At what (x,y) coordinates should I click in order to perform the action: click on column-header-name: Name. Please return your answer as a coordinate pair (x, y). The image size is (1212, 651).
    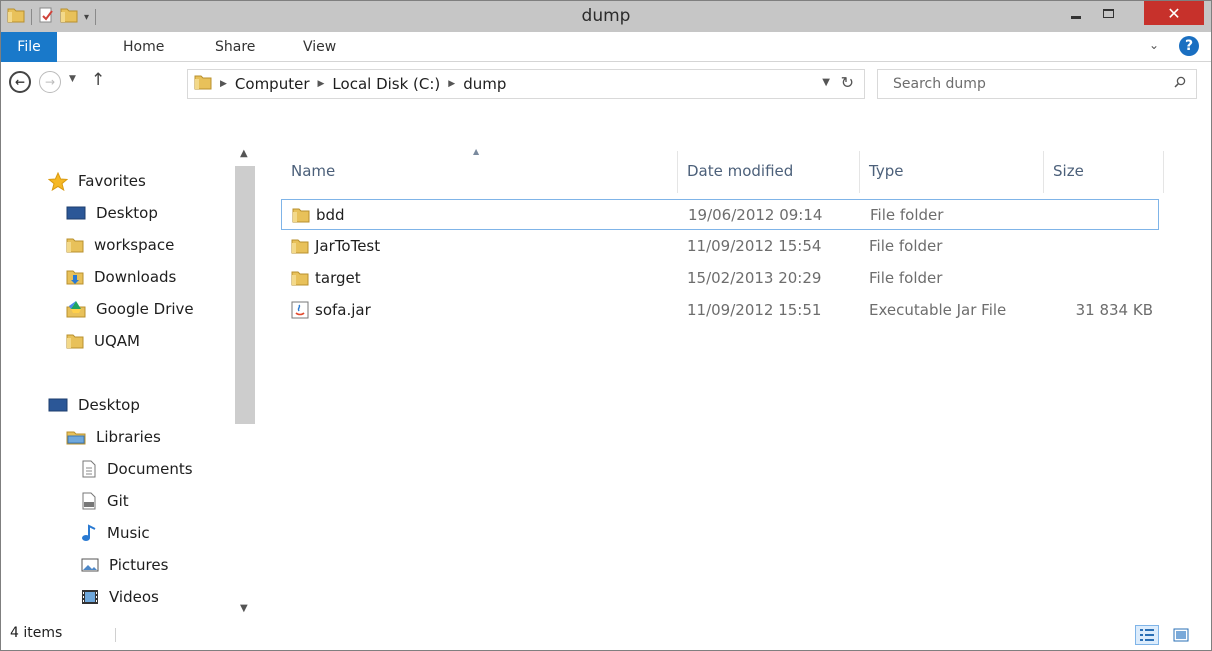
    Looking at the image, I should click on (313, 171).